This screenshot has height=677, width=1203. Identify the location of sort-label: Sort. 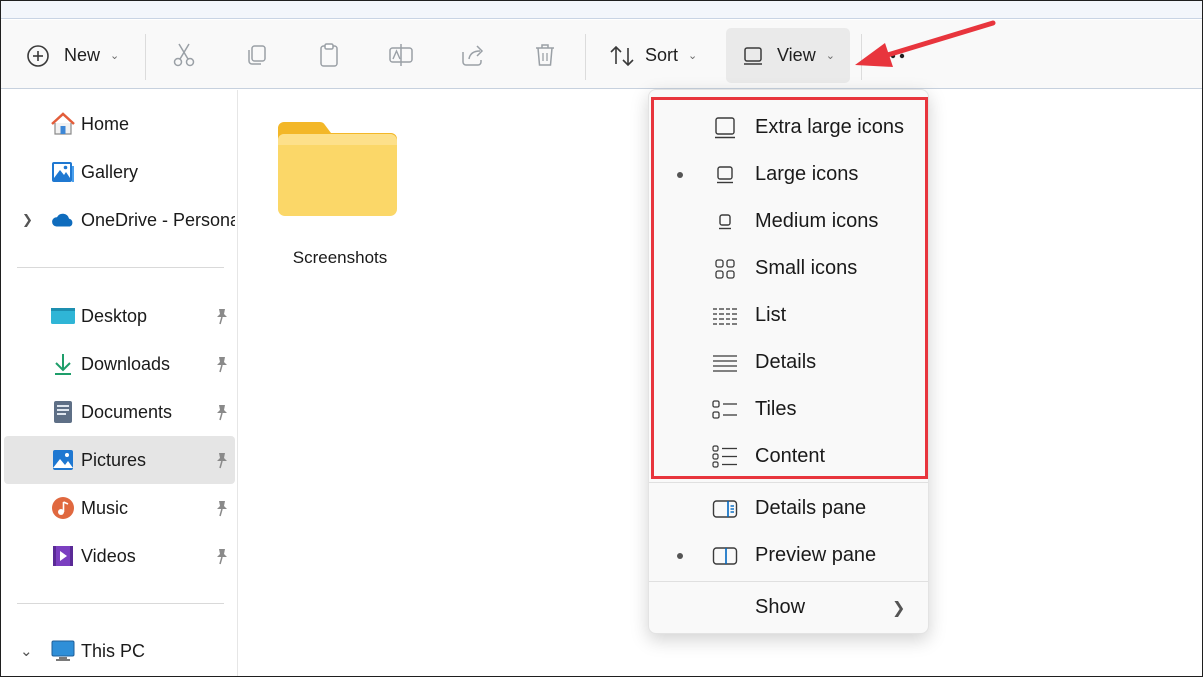
(662, 55).